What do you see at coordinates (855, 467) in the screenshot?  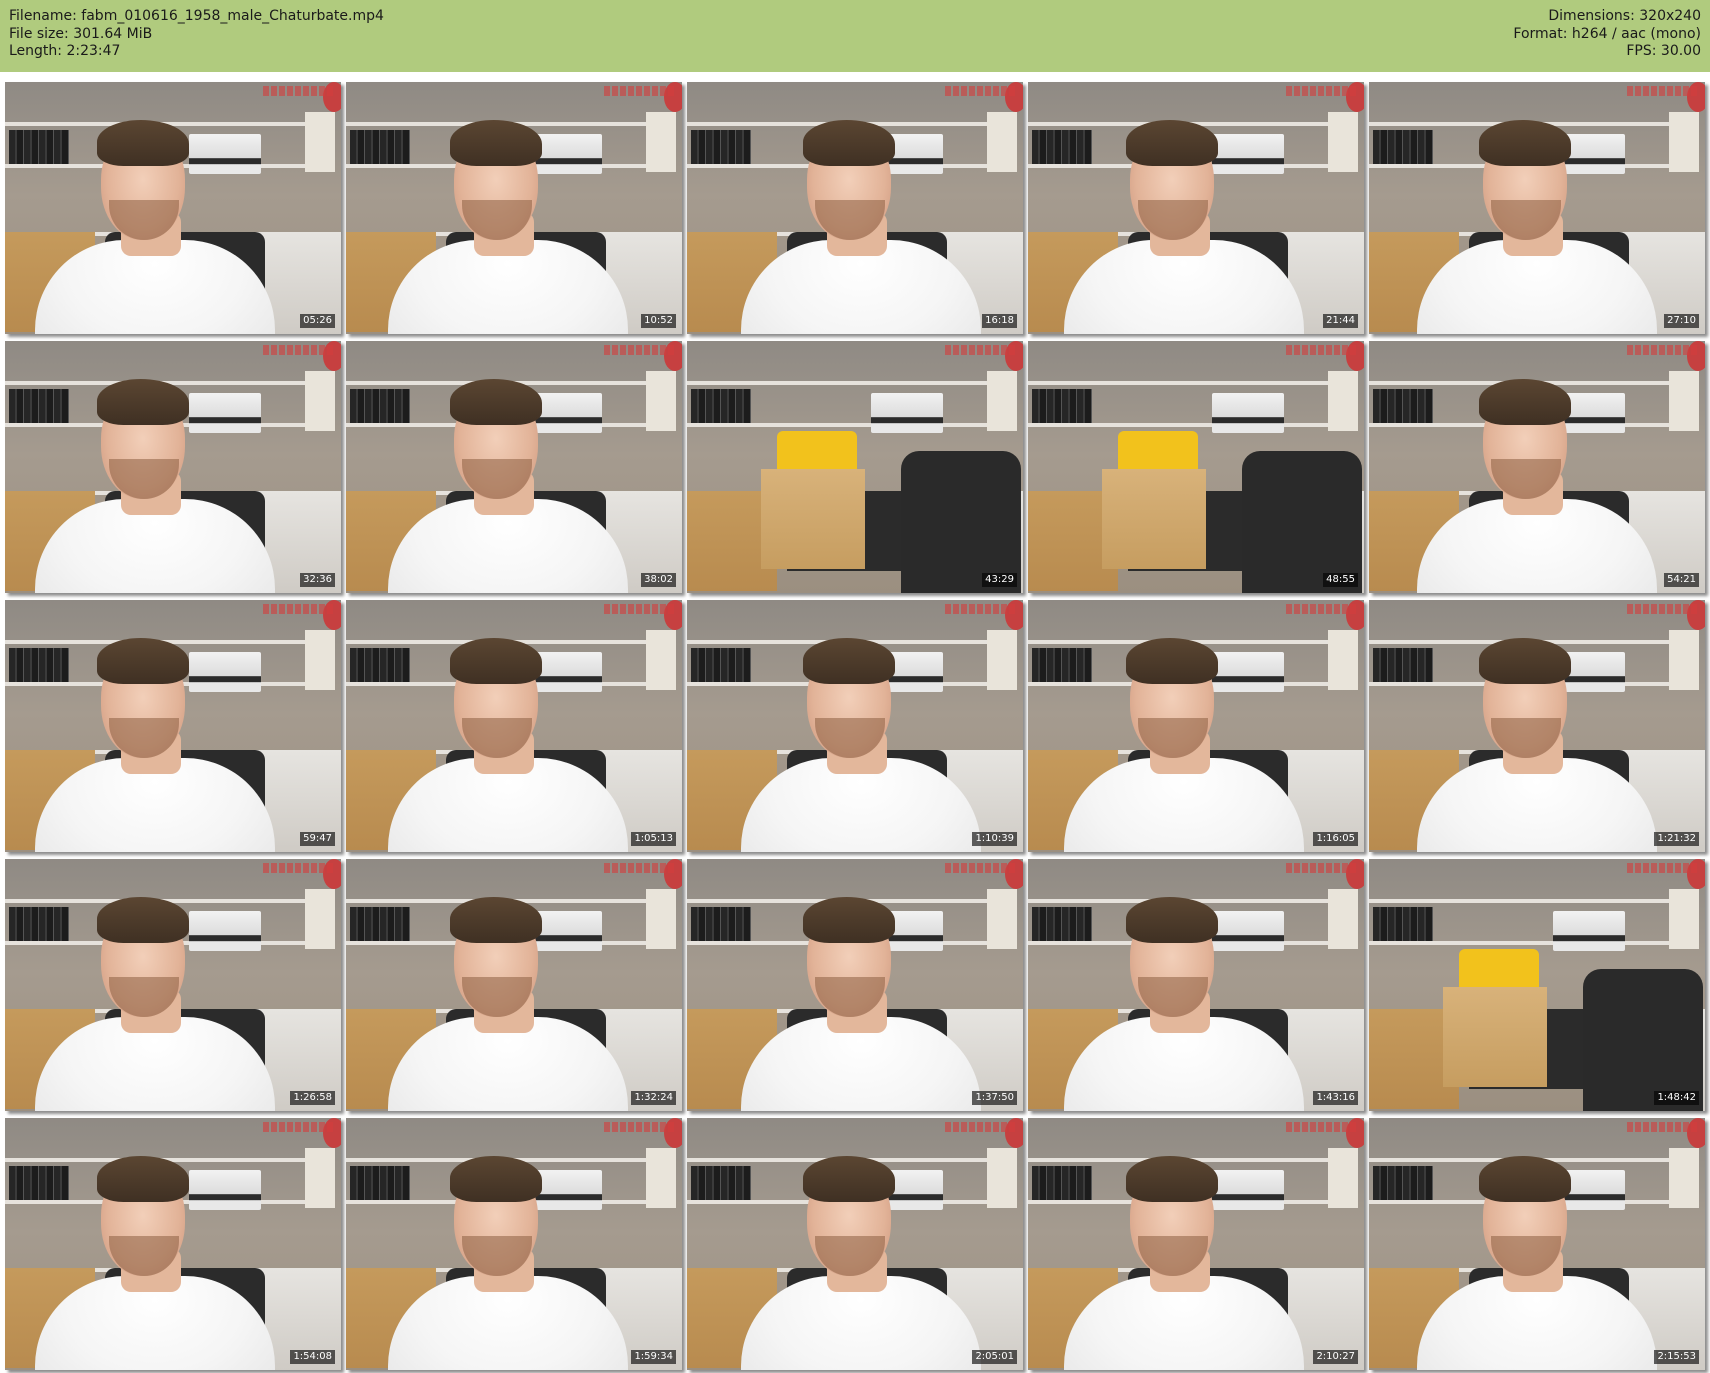 I see `video-thumbnail: 43:29` at bounding box center [855, 467].